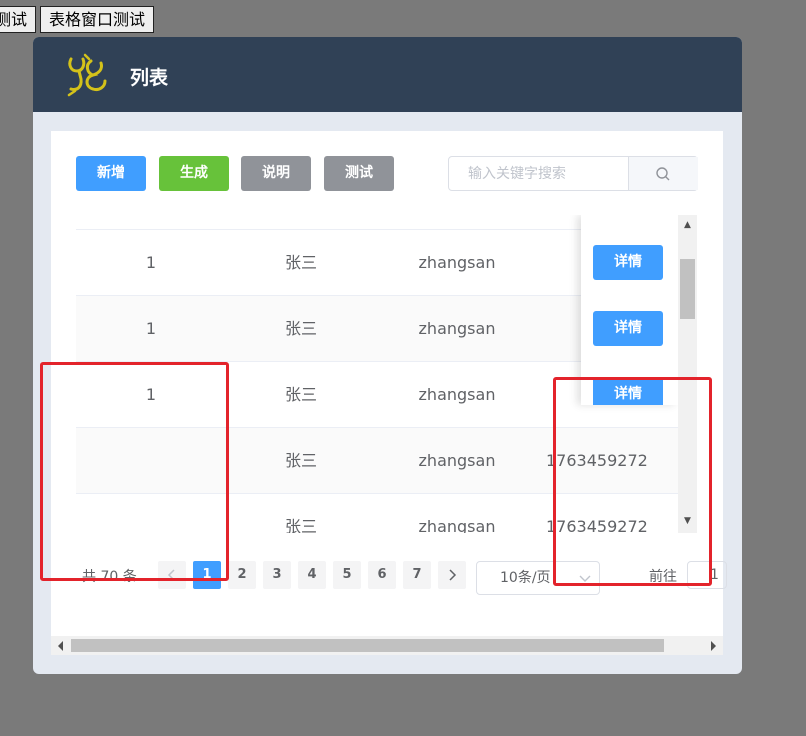  What do you see at coordinates (525, 578) in the screenshot?
I see `page-size-value: 10条/页` at bounding box center [525, 578].